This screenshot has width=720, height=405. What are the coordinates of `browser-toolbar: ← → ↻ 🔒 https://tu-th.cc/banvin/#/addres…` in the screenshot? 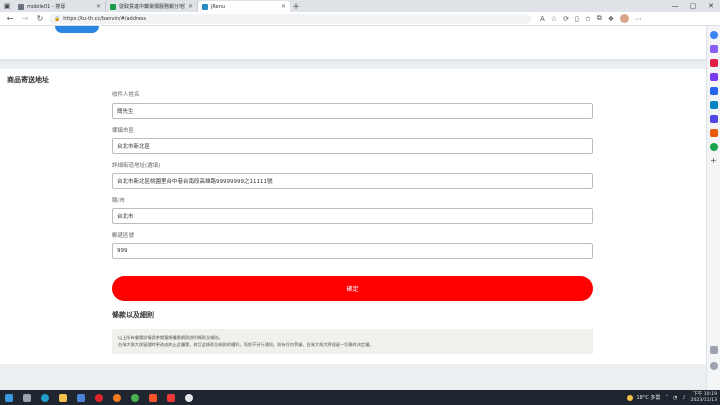 It's located at (360, 19).